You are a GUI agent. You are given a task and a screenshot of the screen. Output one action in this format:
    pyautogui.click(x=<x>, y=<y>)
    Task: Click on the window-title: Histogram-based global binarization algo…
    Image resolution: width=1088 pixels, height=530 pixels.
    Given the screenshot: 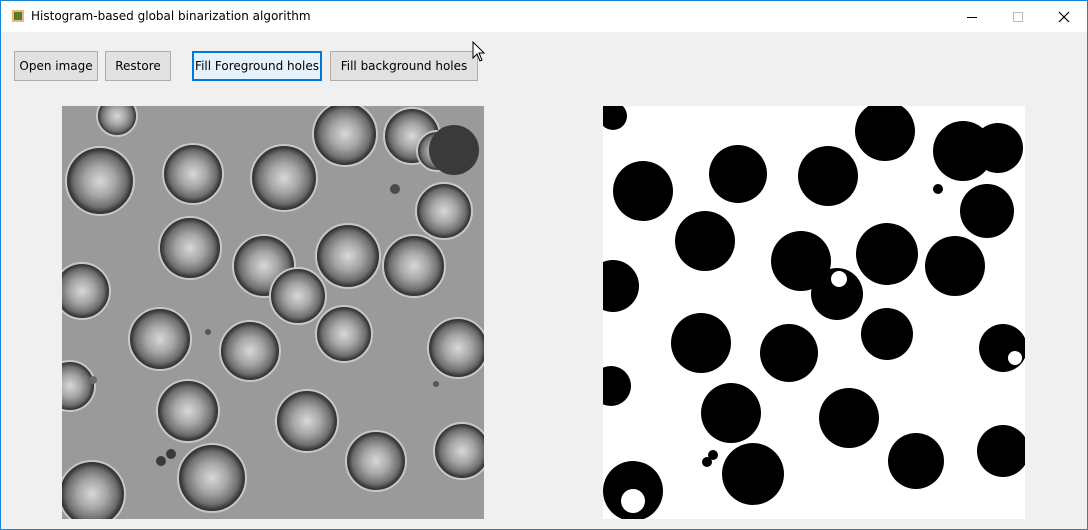 What is the action you would take?
    pyautogui.click(x=171, y=16)
    